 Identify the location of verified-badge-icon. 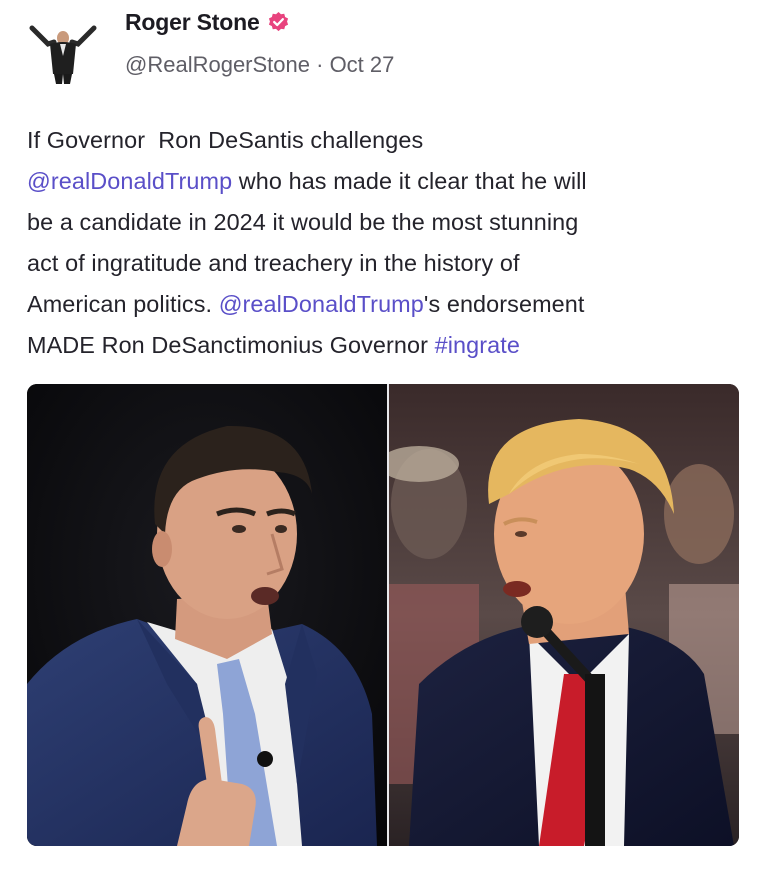
(278, 22).